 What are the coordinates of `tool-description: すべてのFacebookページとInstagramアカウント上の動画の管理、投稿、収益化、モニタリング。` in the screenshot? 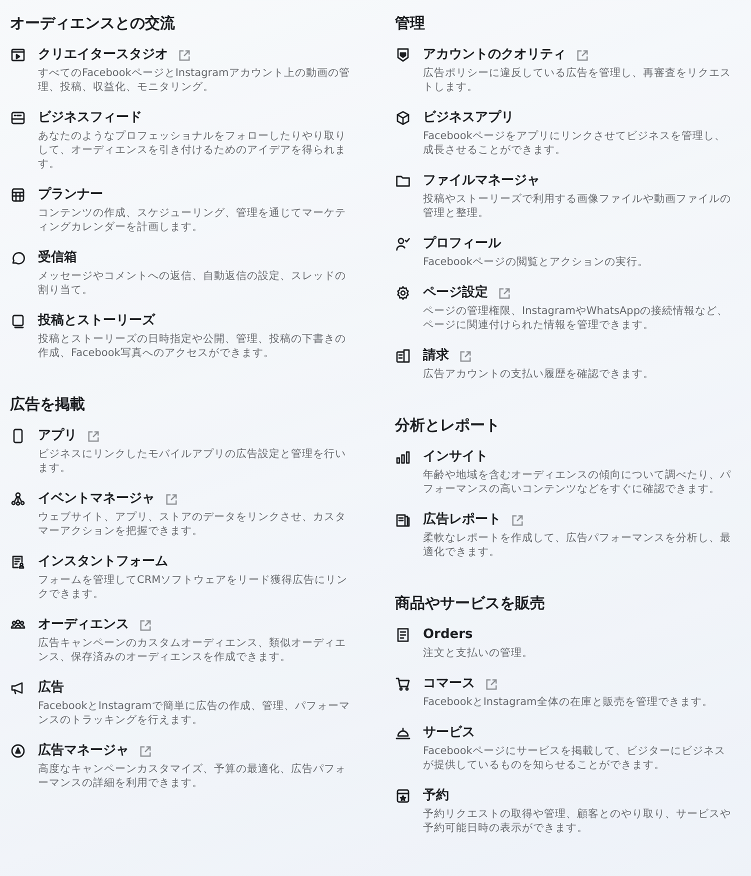 It's located at (194, 80).